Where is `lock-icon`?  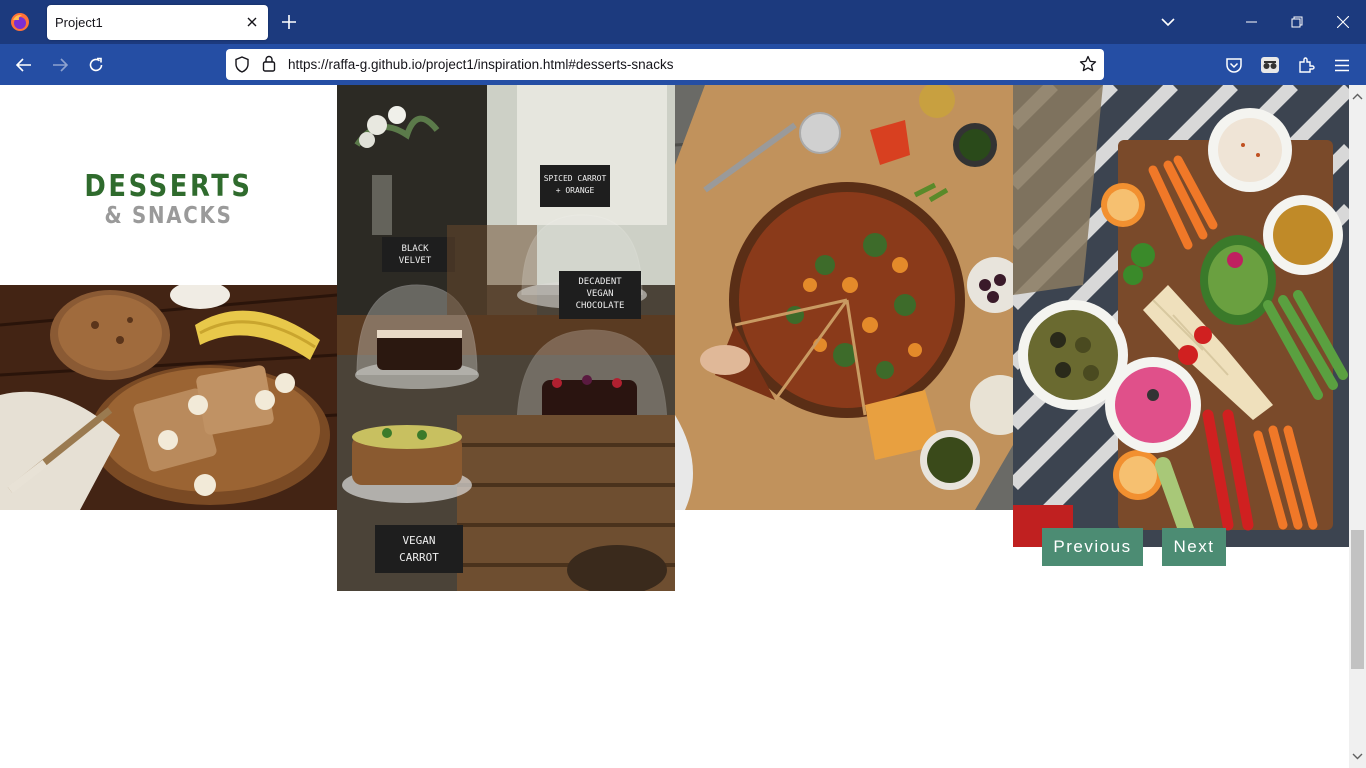 lock-icon is located at coordinates (269, 66).